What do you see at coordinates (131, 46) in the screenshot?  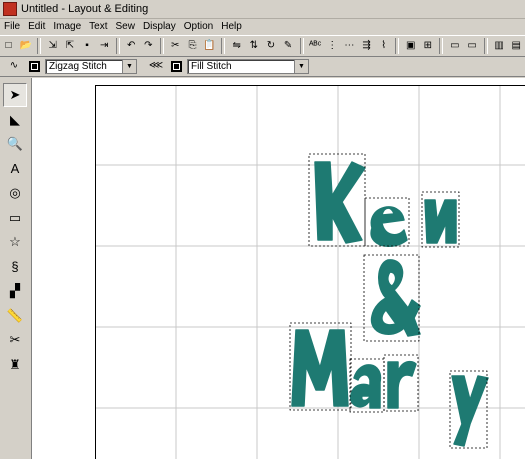 I see `undo-icon: ↶` at bounding box center [131, 46].